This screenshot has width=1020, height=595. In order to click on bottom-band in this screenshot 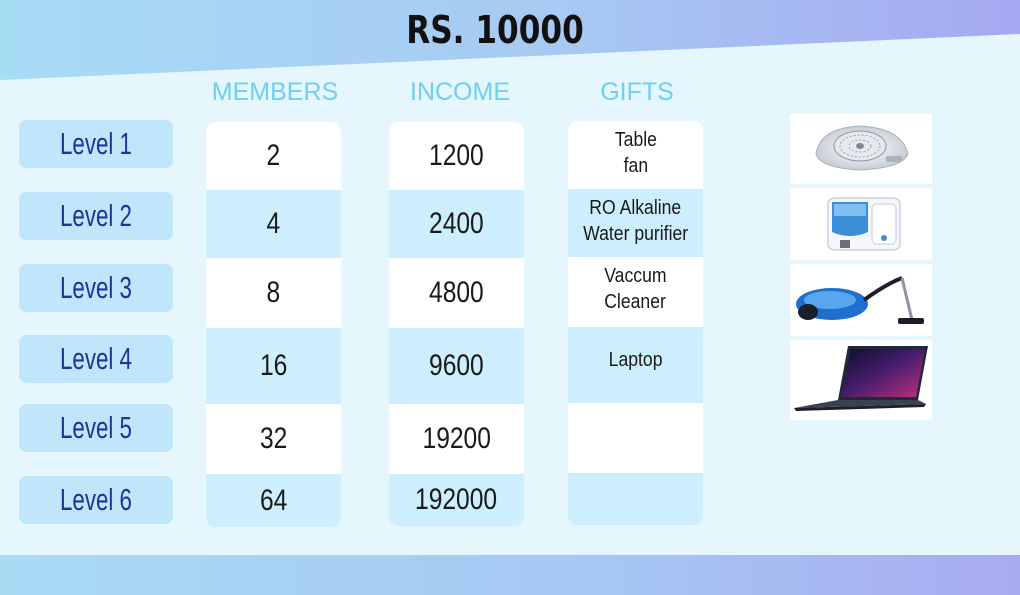, I will do `click(510, 575)`.